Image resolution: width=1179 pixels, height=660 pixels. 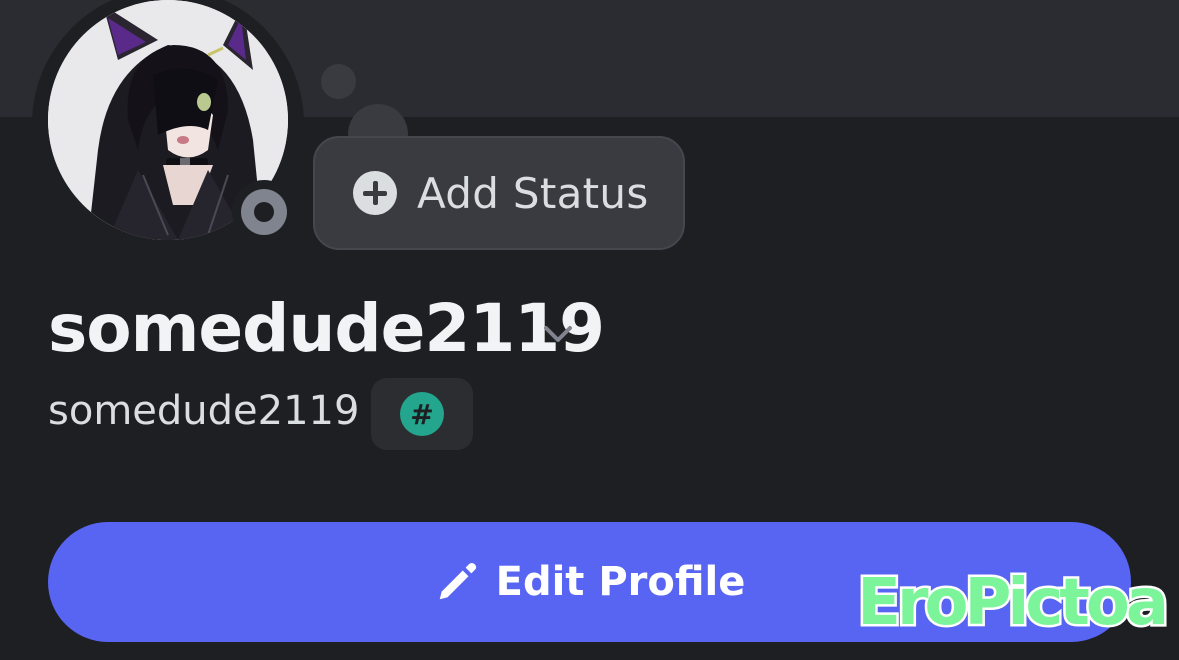 I want to click on pencil-icon, so click(x=457, y=581).